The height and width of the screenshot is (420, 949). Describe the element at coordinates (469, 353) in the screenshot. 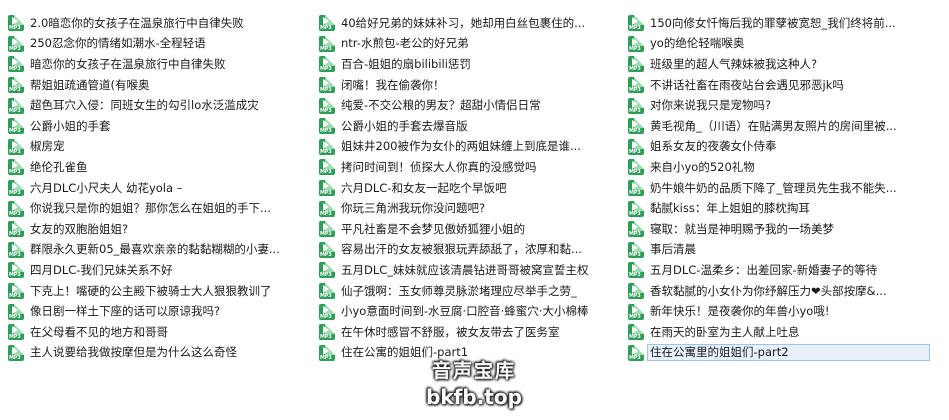

I see `file-item: MP3 住在公寓的姐姐们-part1` at that location.